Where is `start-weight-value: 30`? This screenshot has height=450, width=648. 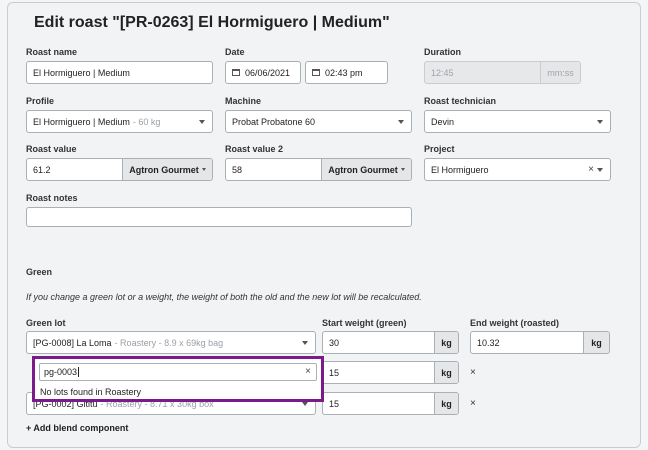 start-weight-value: 30 is located at coordinates (334, 342).